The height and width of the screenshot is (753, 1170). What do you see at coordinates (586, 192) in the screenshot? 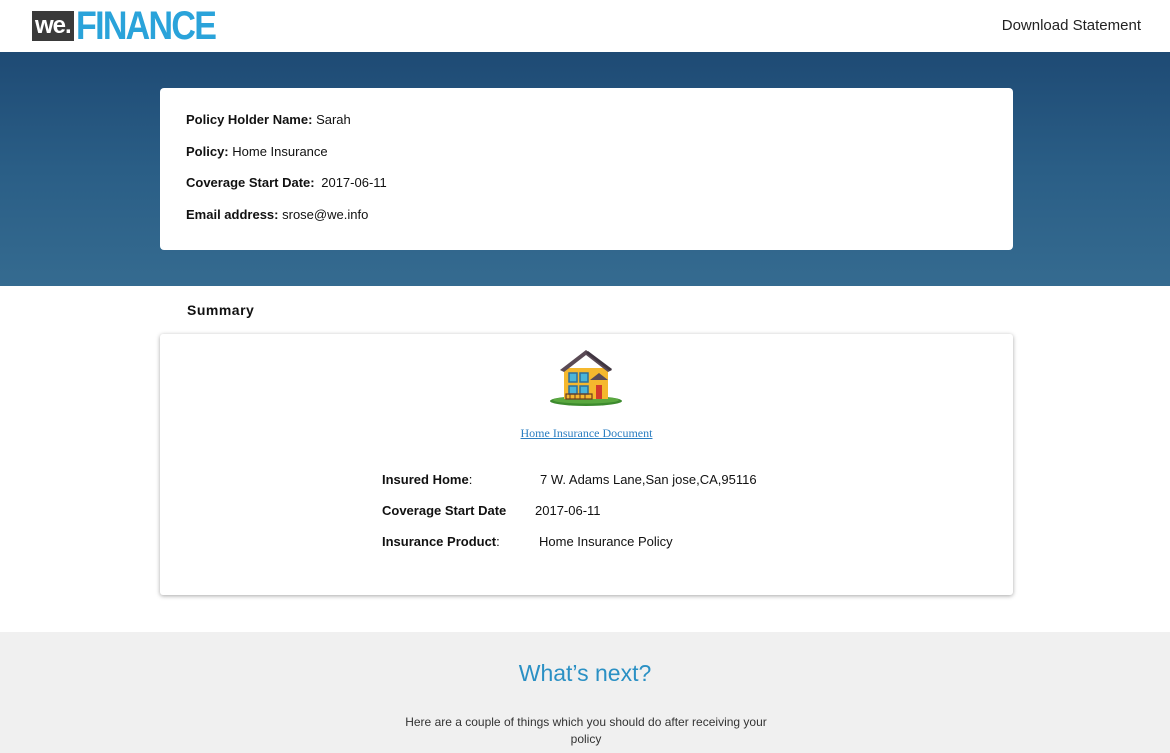
I see `coverage-start-row: Coverage Start Date: 2017-06-11` at bounding box center [586, 192].